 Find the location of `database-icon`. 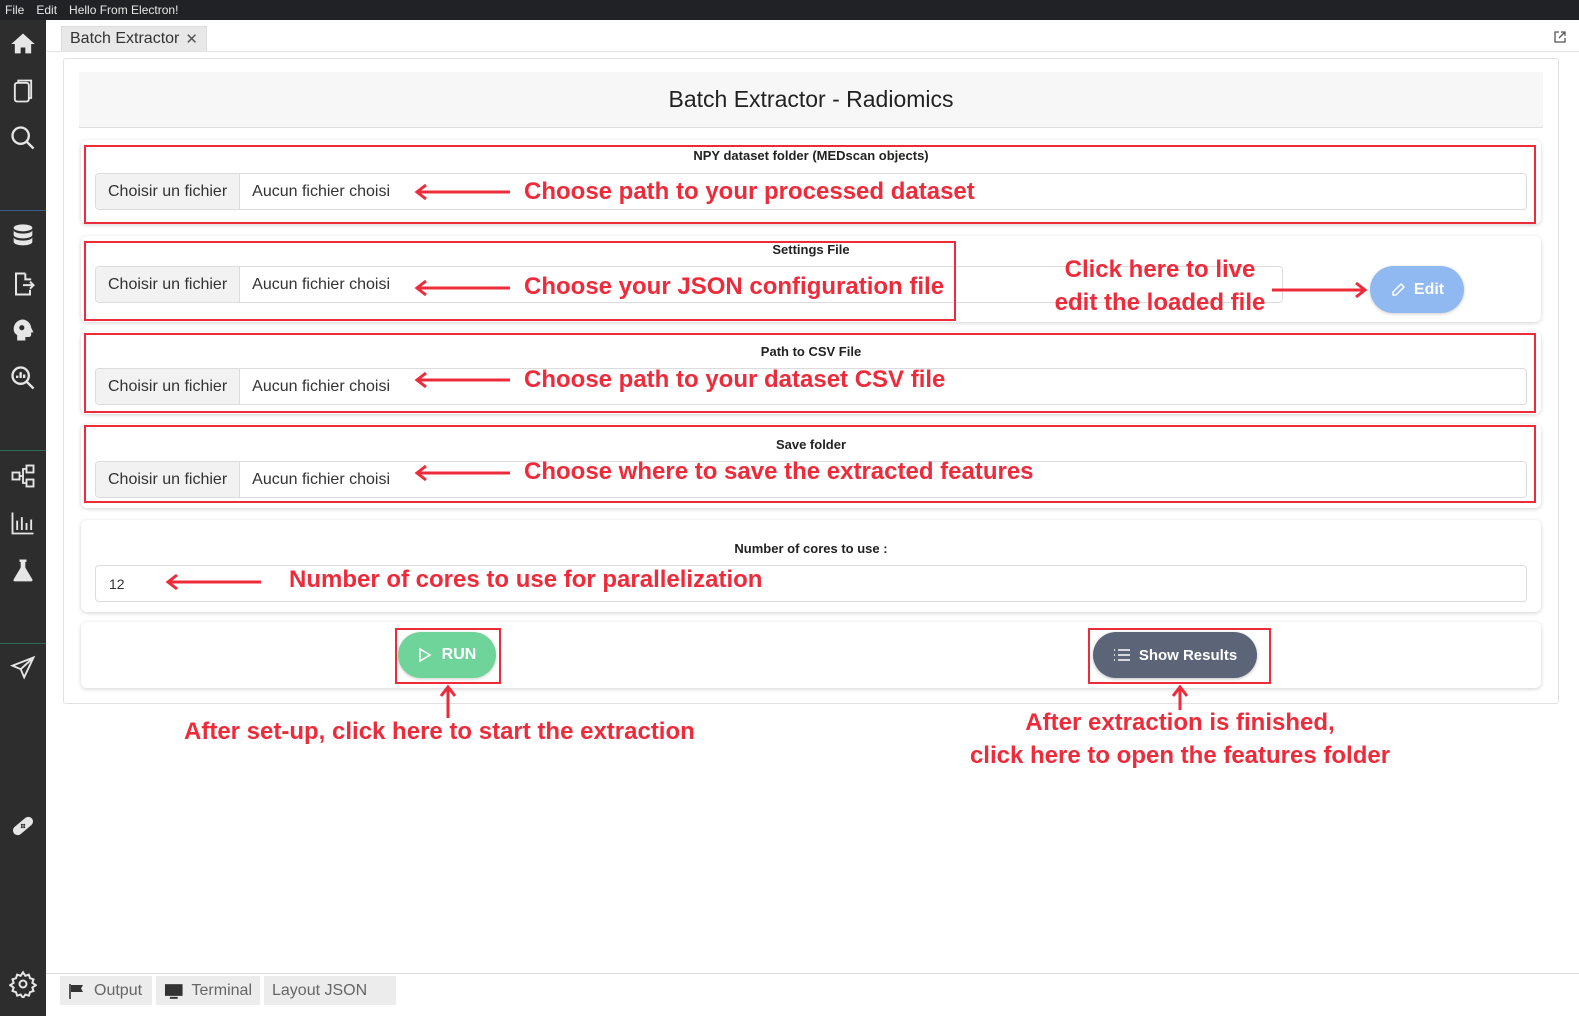

database-icon is located at coordinates (23, 236).